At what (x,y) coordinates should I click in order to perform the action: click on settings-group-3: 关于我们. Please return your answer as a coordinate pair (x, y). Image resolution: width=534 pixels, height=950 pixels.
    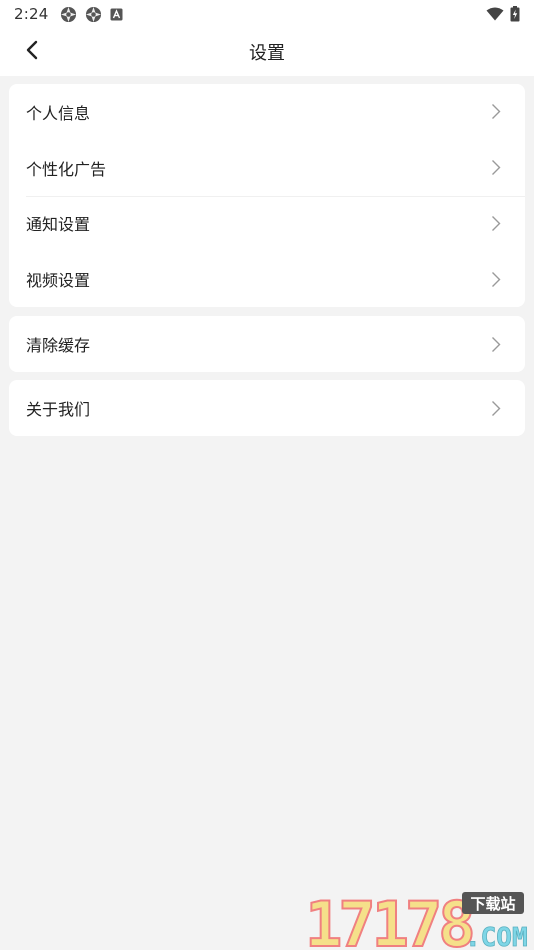
    Looking at the image, I should click on (267, 408).